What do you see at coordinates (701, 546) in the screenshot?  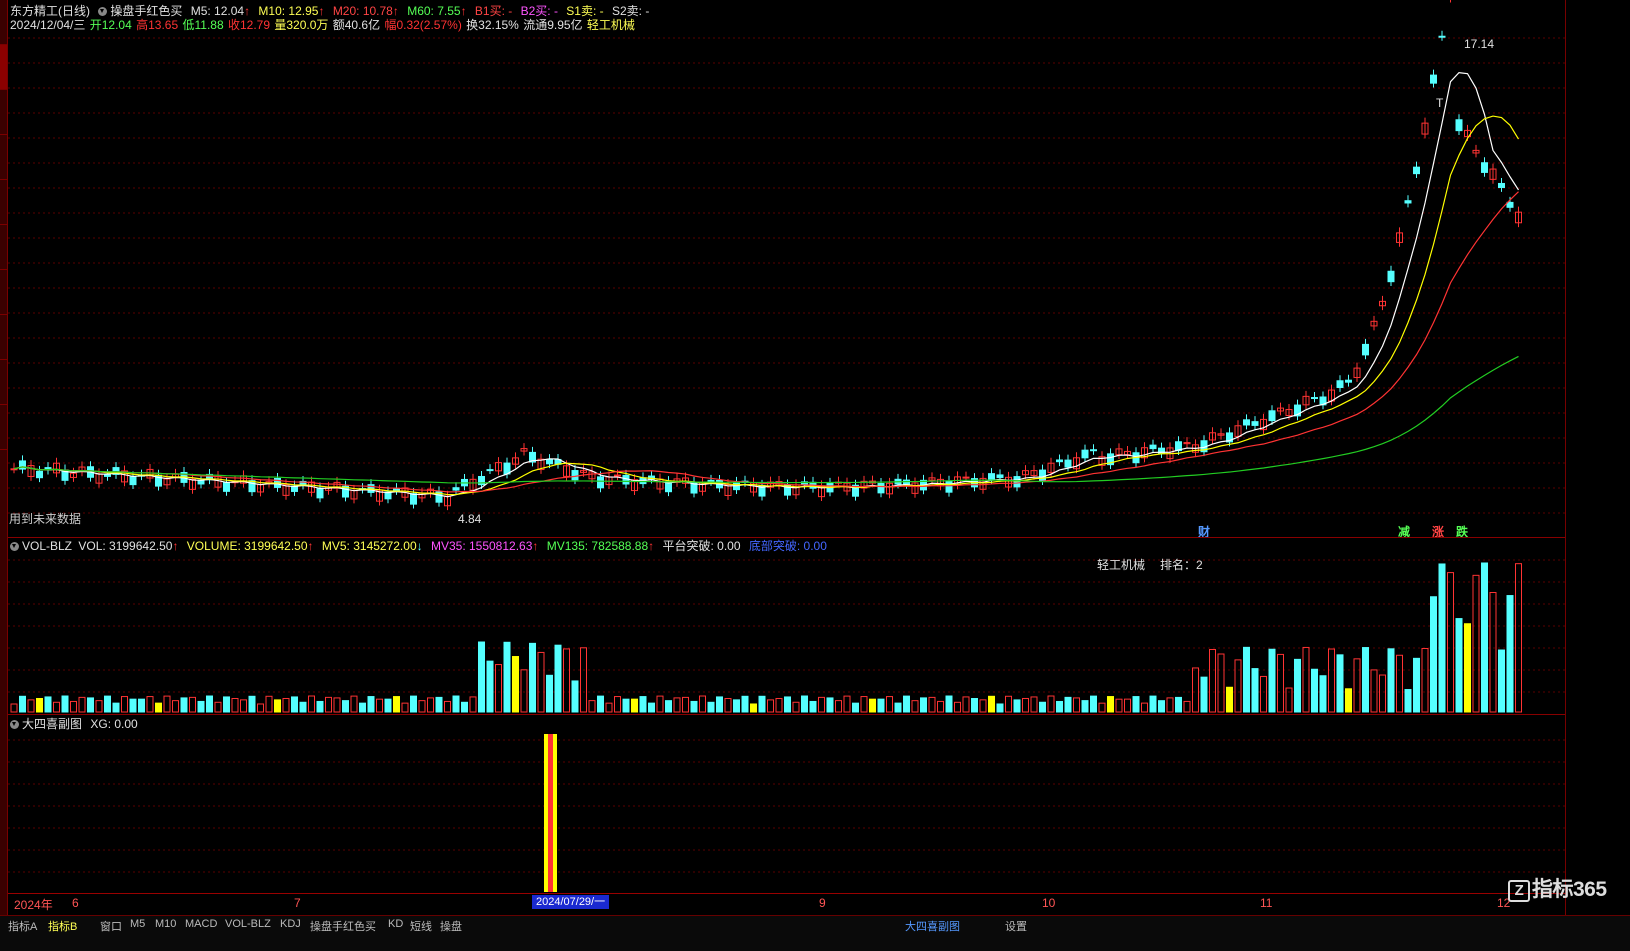 I see `platform-breakout: 平台突破: 0.00` at bounding box center [701, 546].